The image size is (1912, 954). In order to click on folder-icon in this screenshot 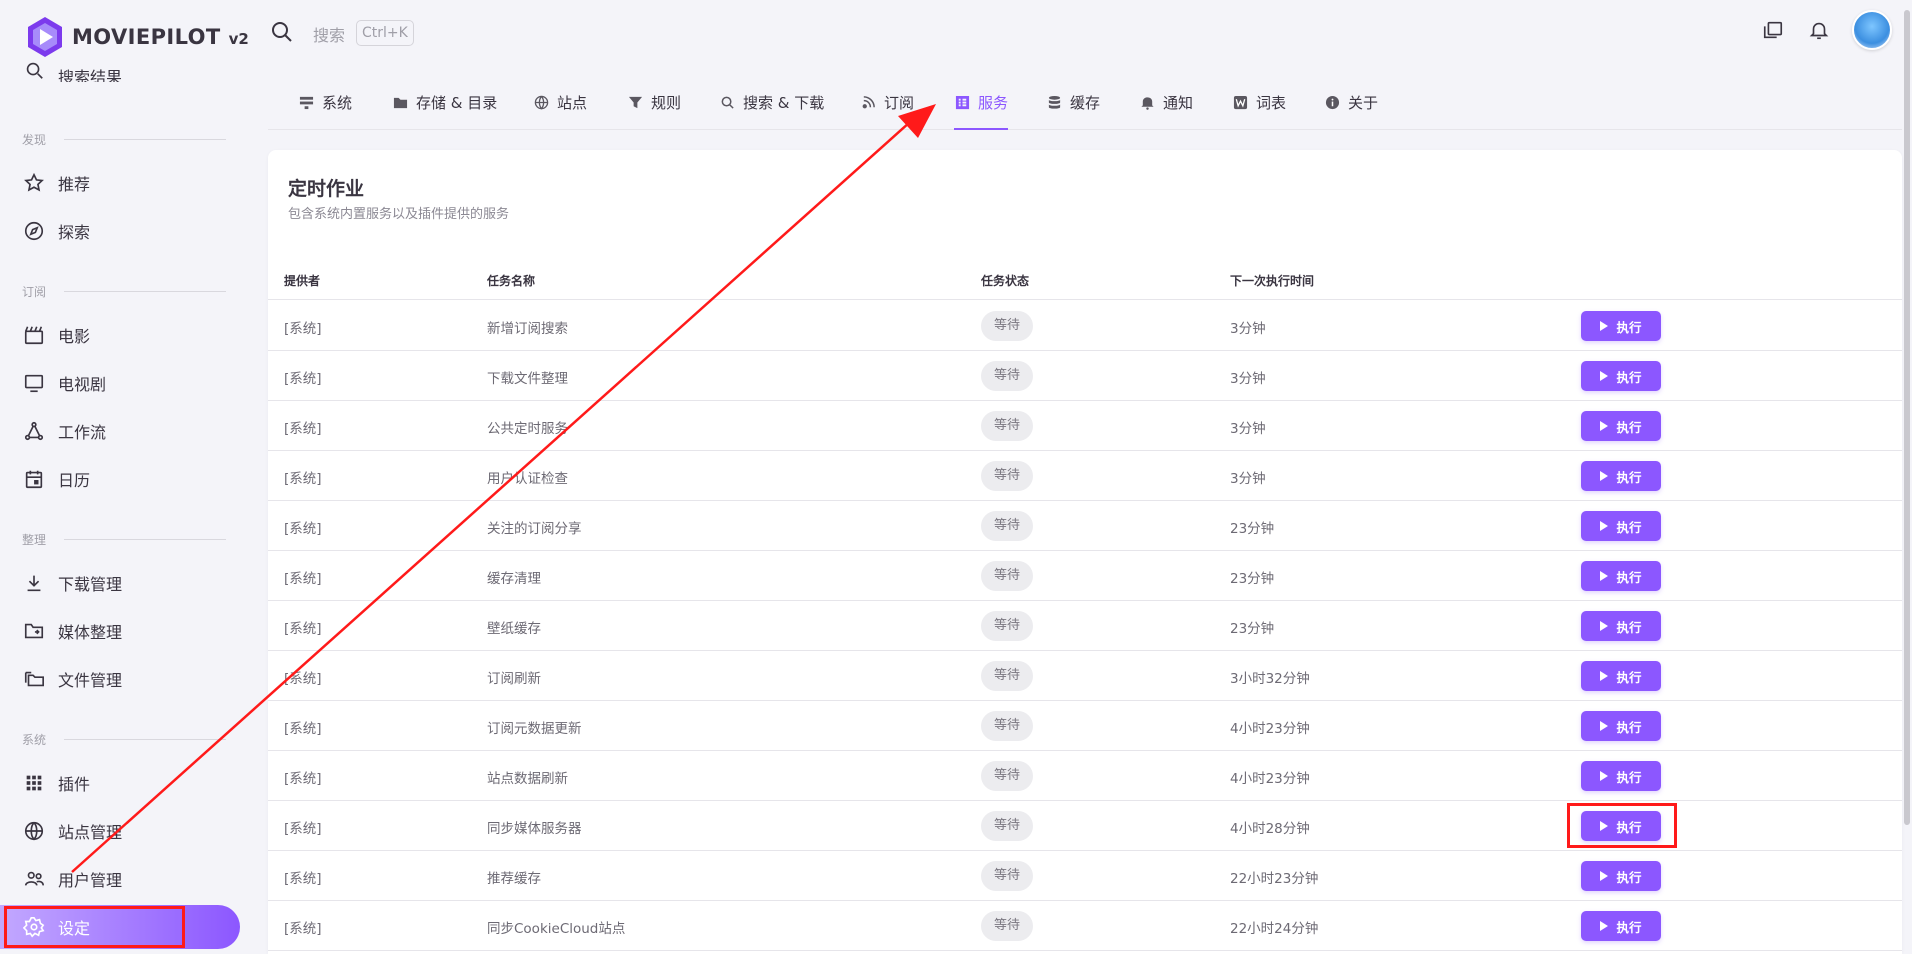, I will do `click(400, 102)`.